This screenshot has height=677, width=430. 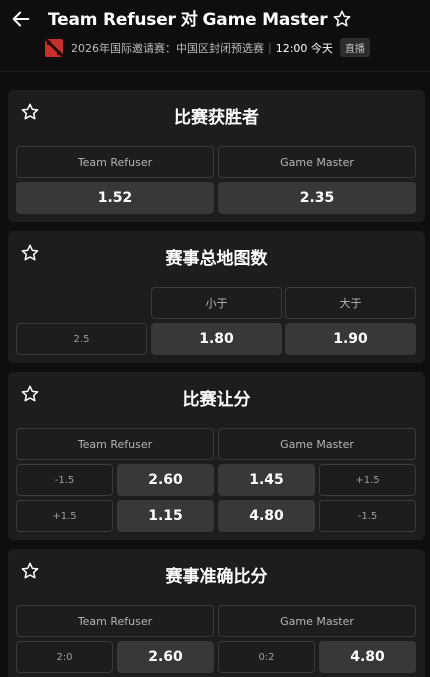 I want to click on favorite-star-icon, so click(x=342, y=19).